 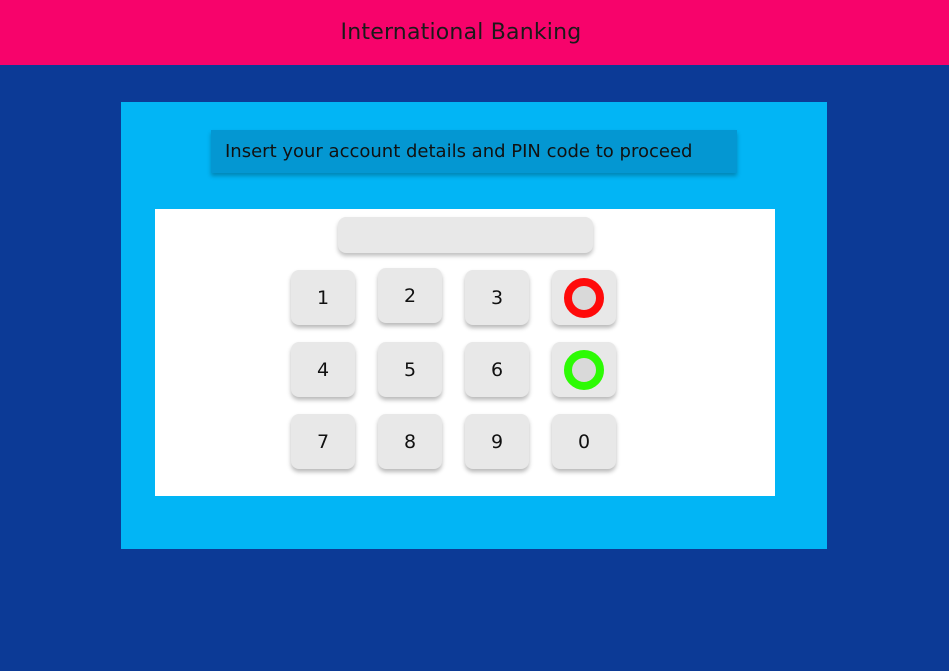 I want to click on key-2: 2, so click(x=410, y=295).